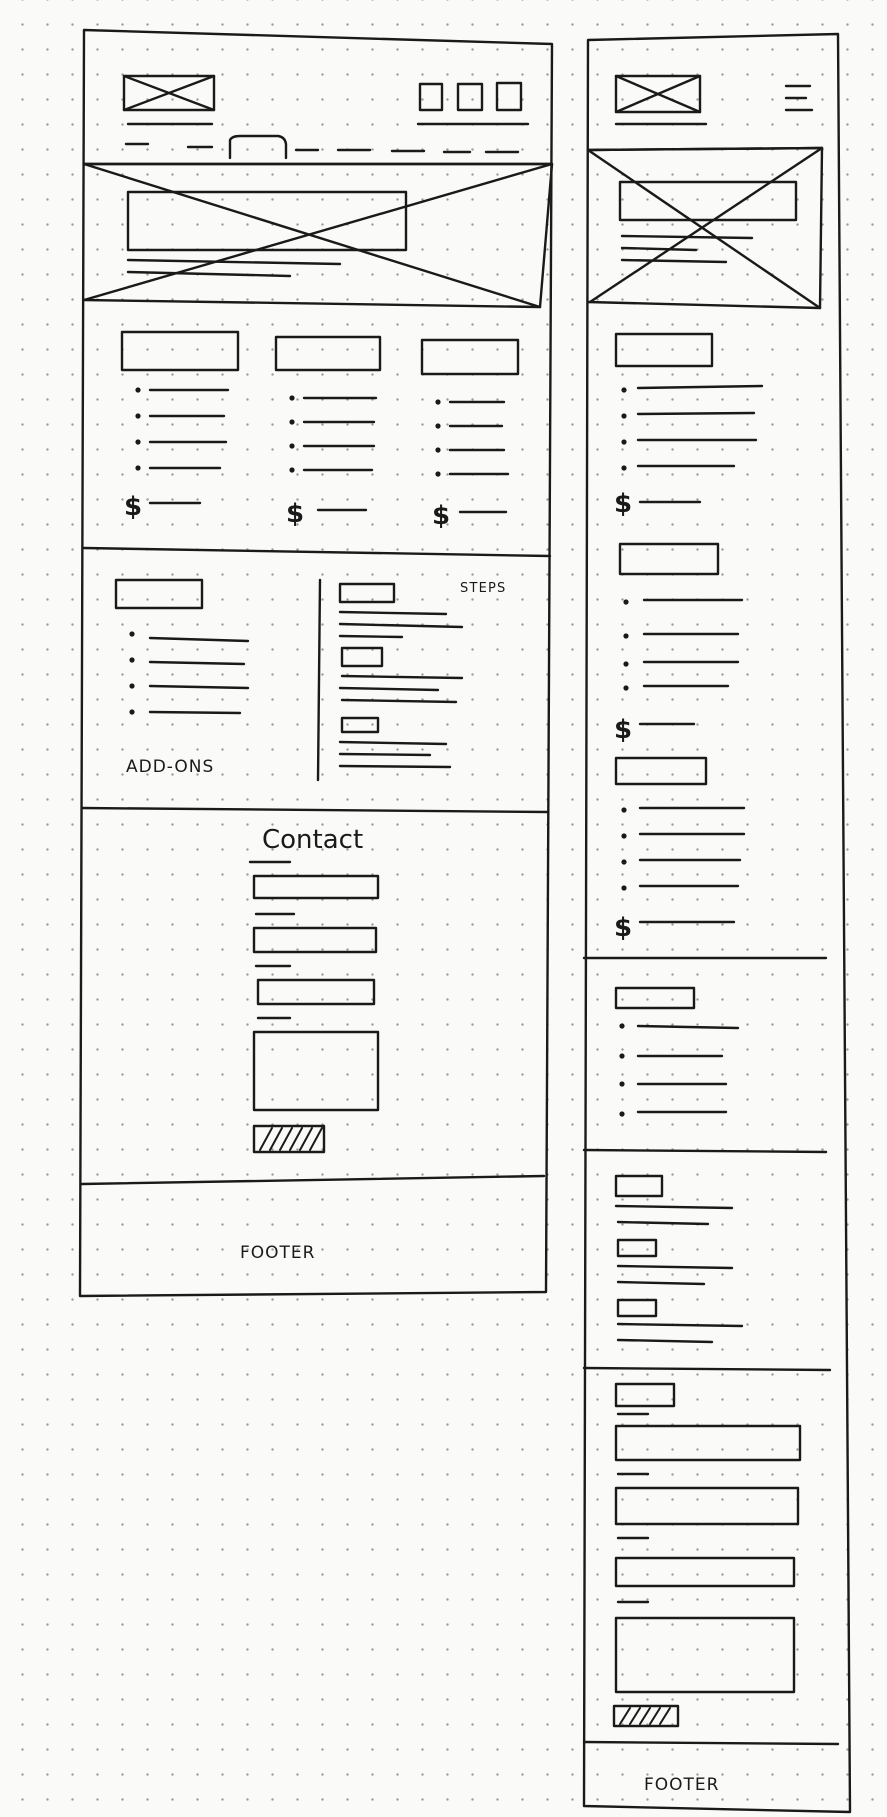 The width and height of the screenshot is (887, 1817). What do you see at coordinates (707, 1555) in the screenshot?
I see `mobile-contact` at bounding box center [707, 1555].